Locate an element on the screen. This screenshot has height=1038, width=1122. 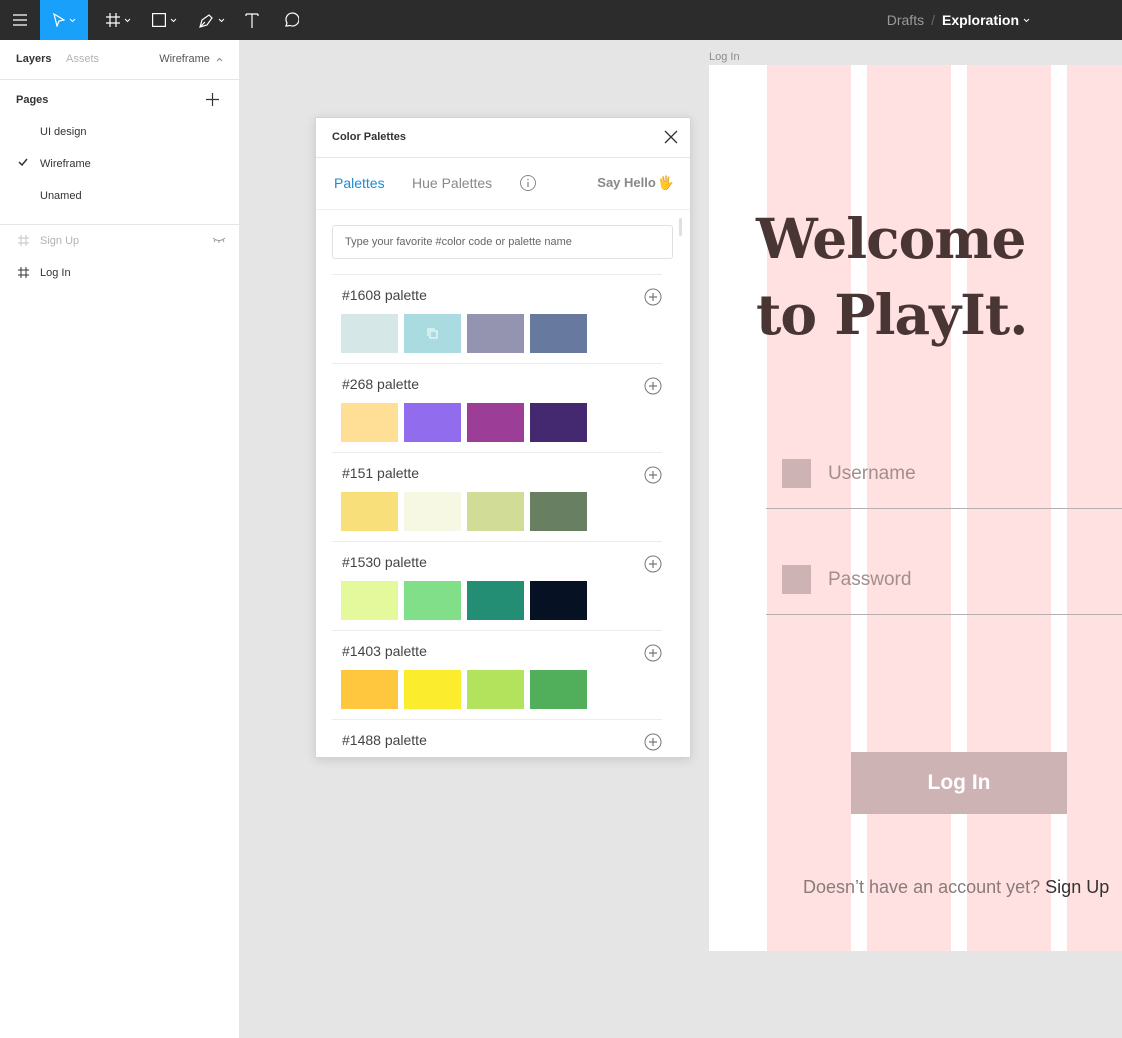
panel-tabs: Layers Assets Wireframe is located at coordinates (119, 60).